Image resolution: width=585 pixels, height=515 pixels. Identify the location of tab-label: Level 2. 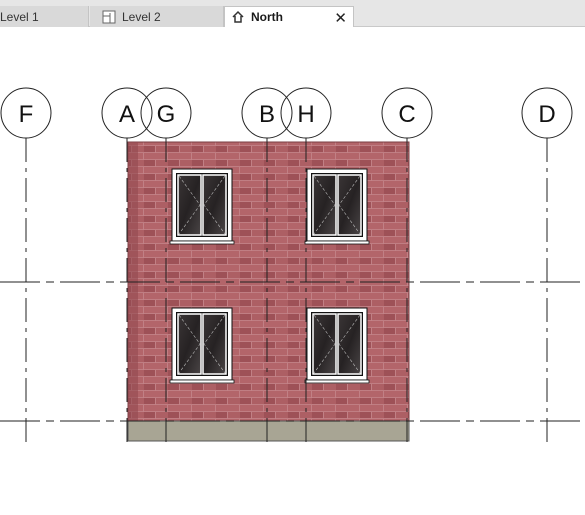
(141, 16).